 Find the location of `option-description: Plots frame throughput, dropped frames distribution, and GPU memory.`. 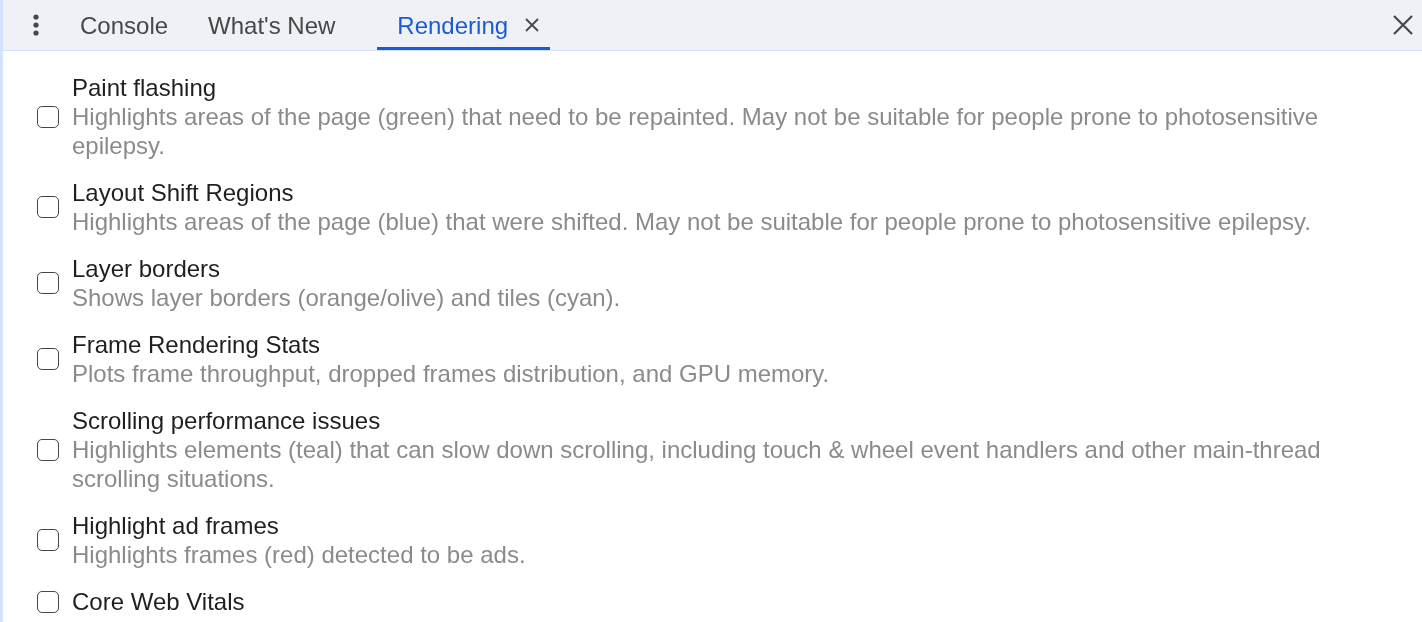

option-description: Plots frame throughput, dropped frames distribution, and GPU memory. is located at coordinates (451, 373).